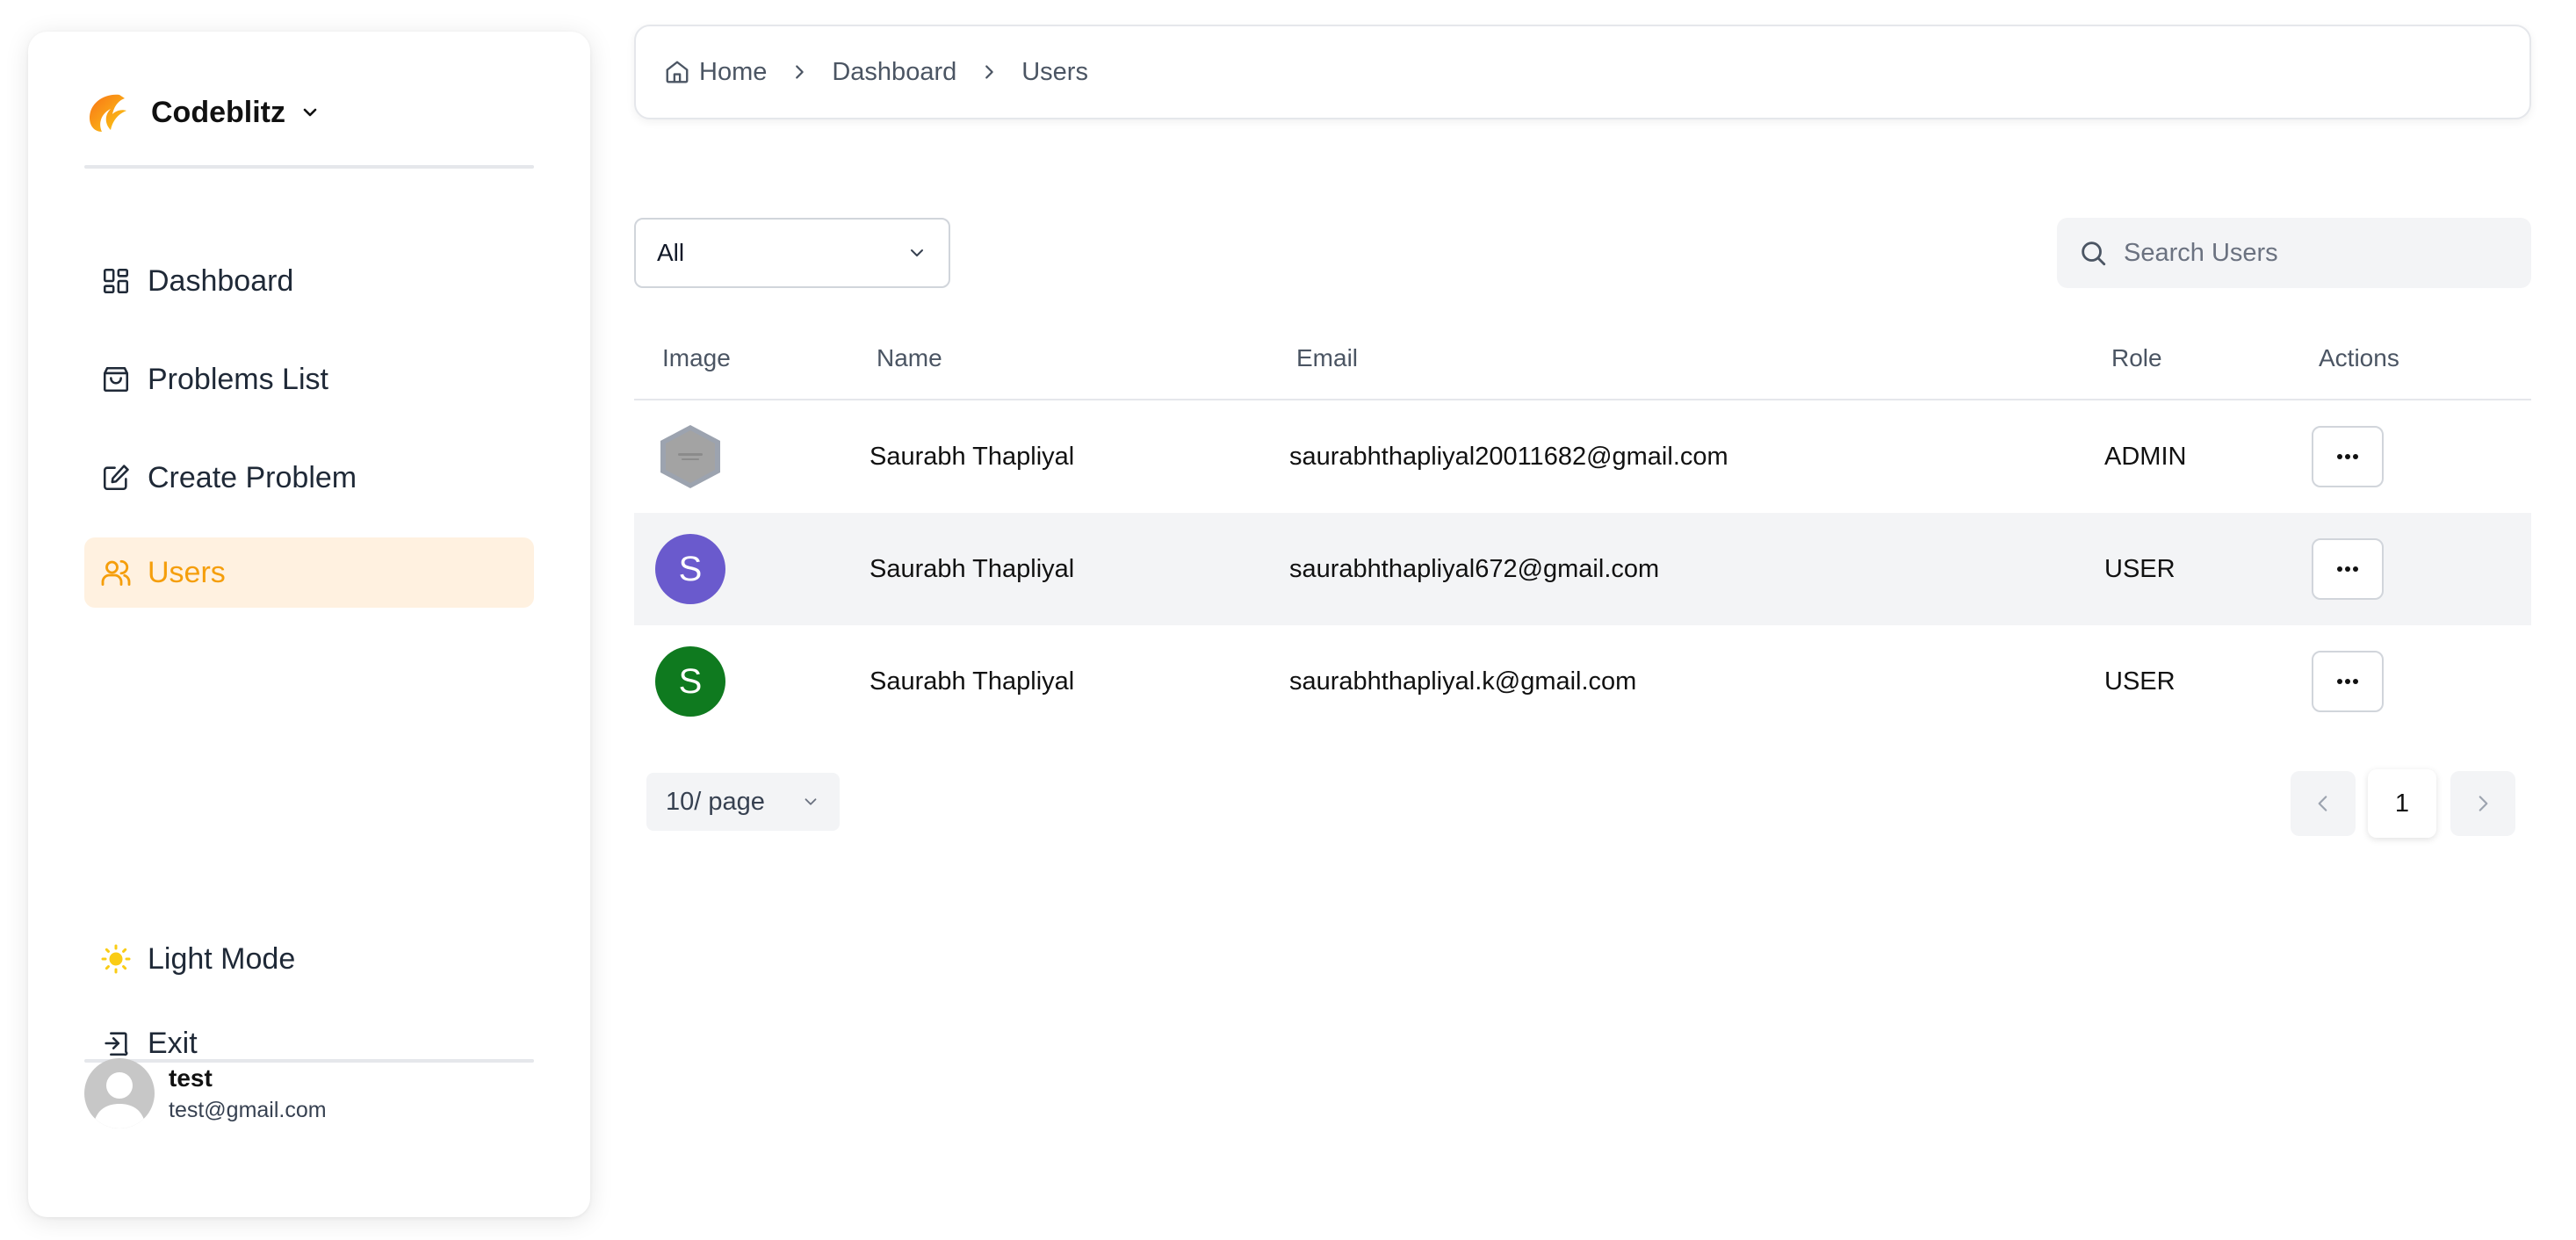 The height and width of the screenshot is (1240, 2576). Describe the element at coordinates (2359, 357) in the screenshot. I see `column-header-actions: Actions` at that location.